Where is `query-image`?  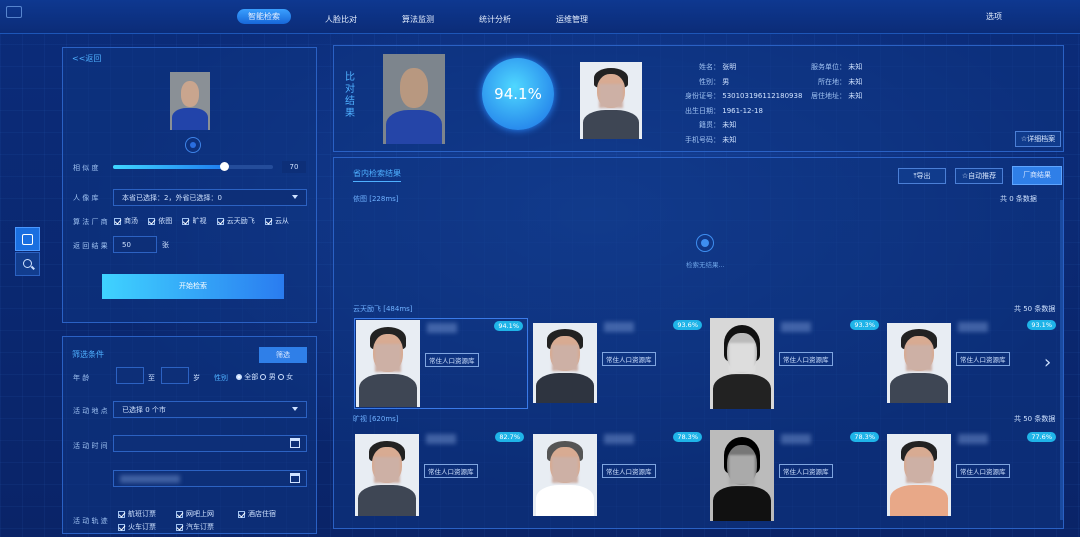
query-image is located at coordinates (414, 99).